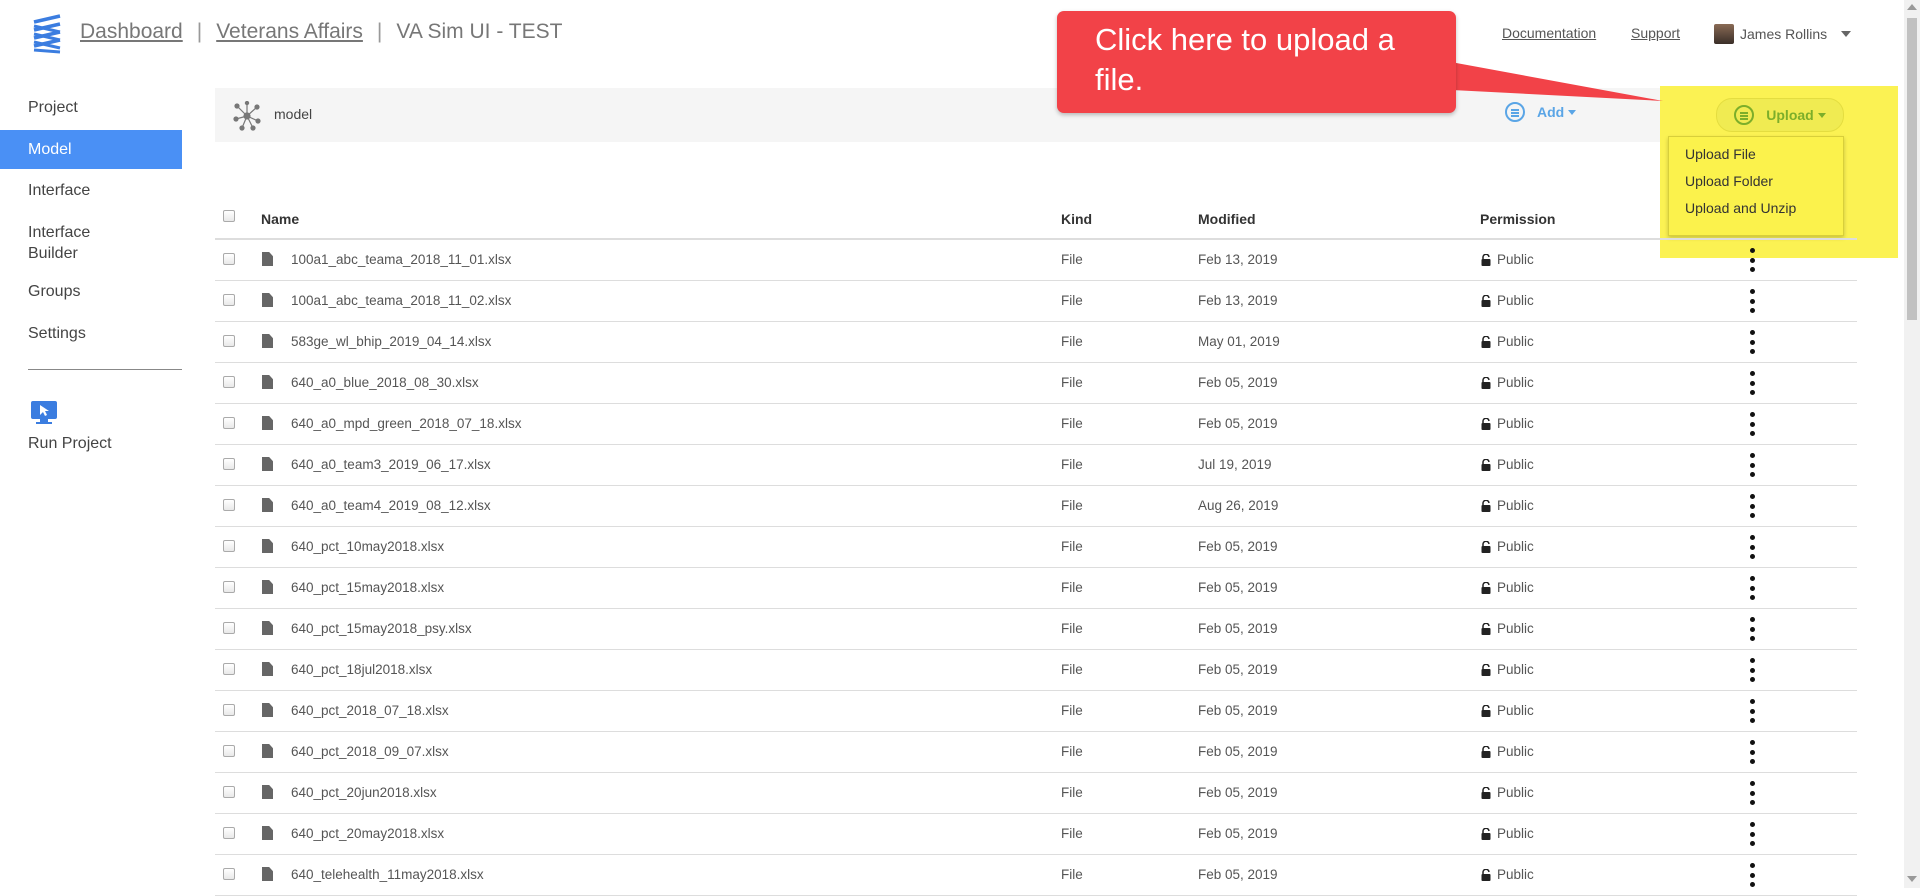 This screenshot has width=1920, height=896. Describe the element at coordinates (385, 382) in the screenshot. I see `file-name: 640_a0_blue_2018_08_30.xlsx` at that location.